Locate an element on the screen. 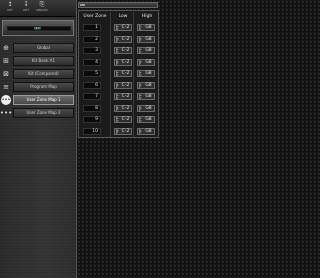 This screenshot has height=278, width=320. column-header-high: High is located at coordinates (147, 16).